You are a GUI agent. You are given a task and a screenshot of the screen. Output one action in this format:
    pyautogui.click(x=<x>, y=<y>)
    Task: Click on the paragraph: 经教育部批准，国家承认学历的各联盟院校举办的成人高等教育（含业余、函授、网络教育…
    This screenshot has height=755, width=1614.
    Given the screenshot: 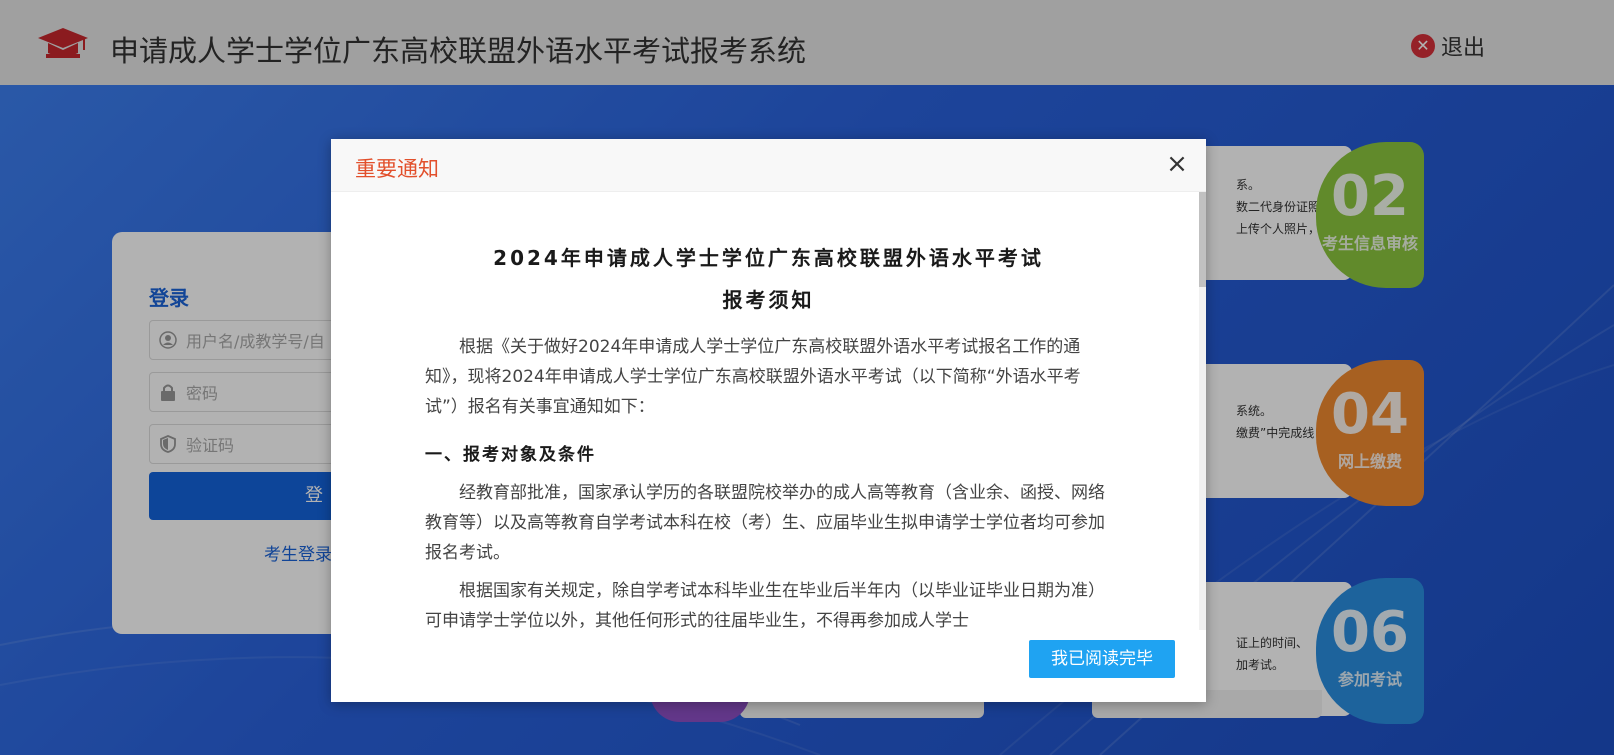 What is the action you would take?
    pyautogui.click(x=765, y=523)
    